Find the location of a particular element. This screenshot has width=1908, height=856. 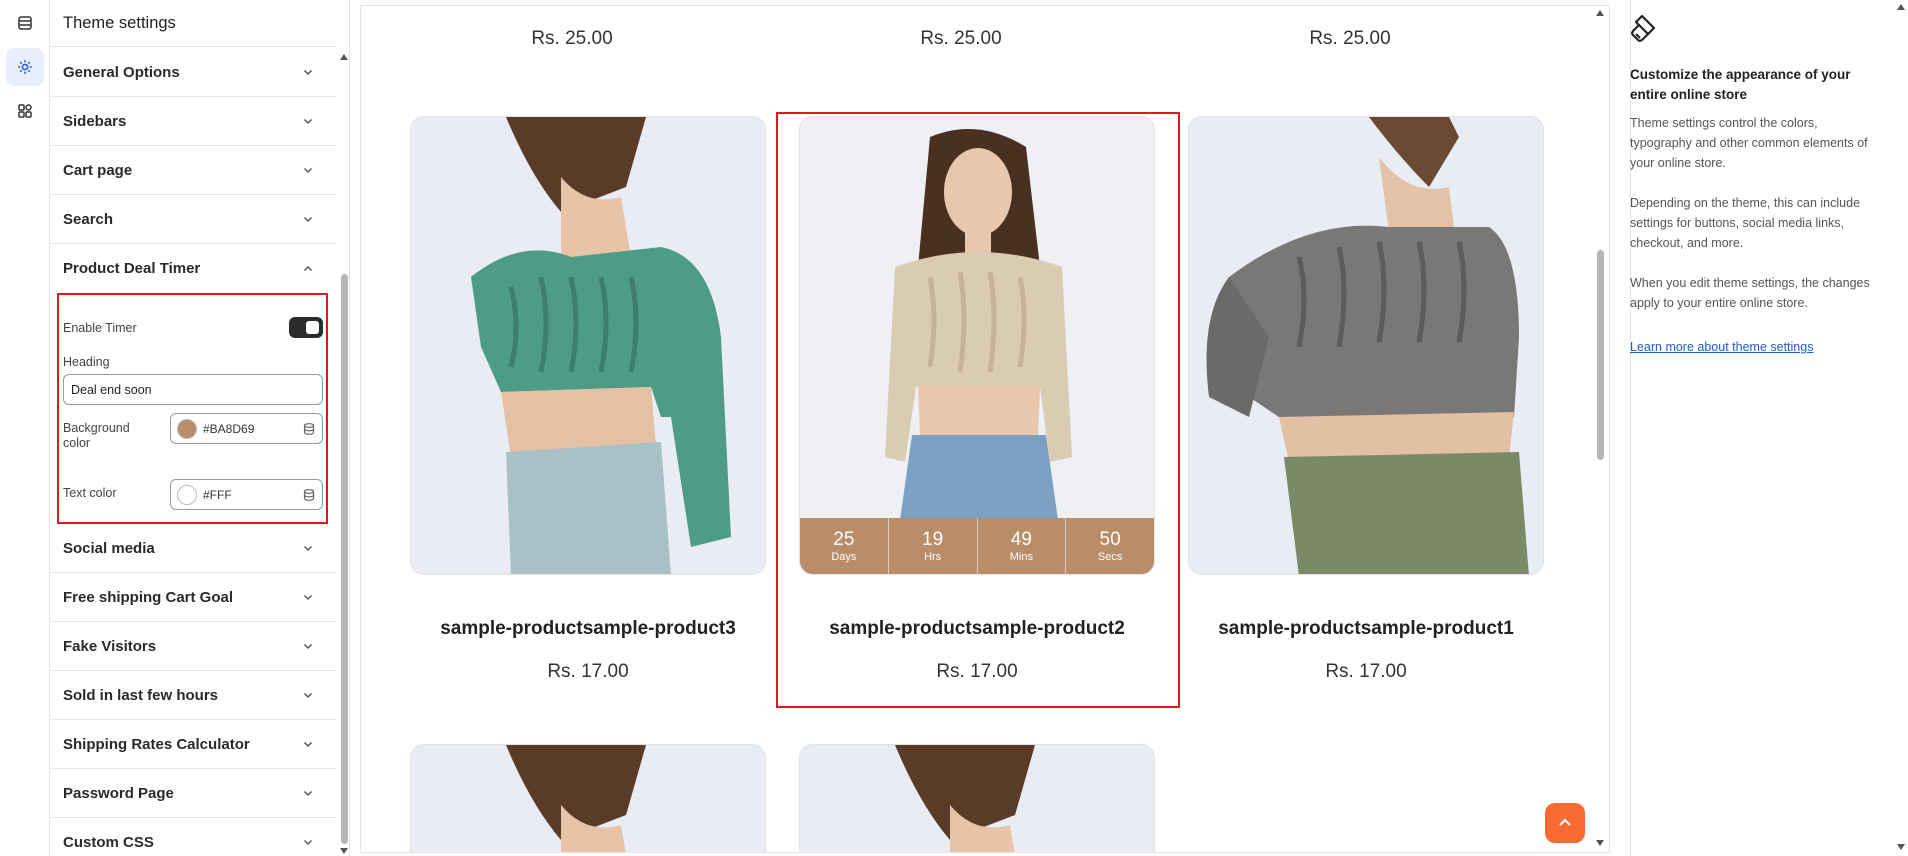

learn-more-link: Learn more about theme settings is located at coordinates (1721, 347).